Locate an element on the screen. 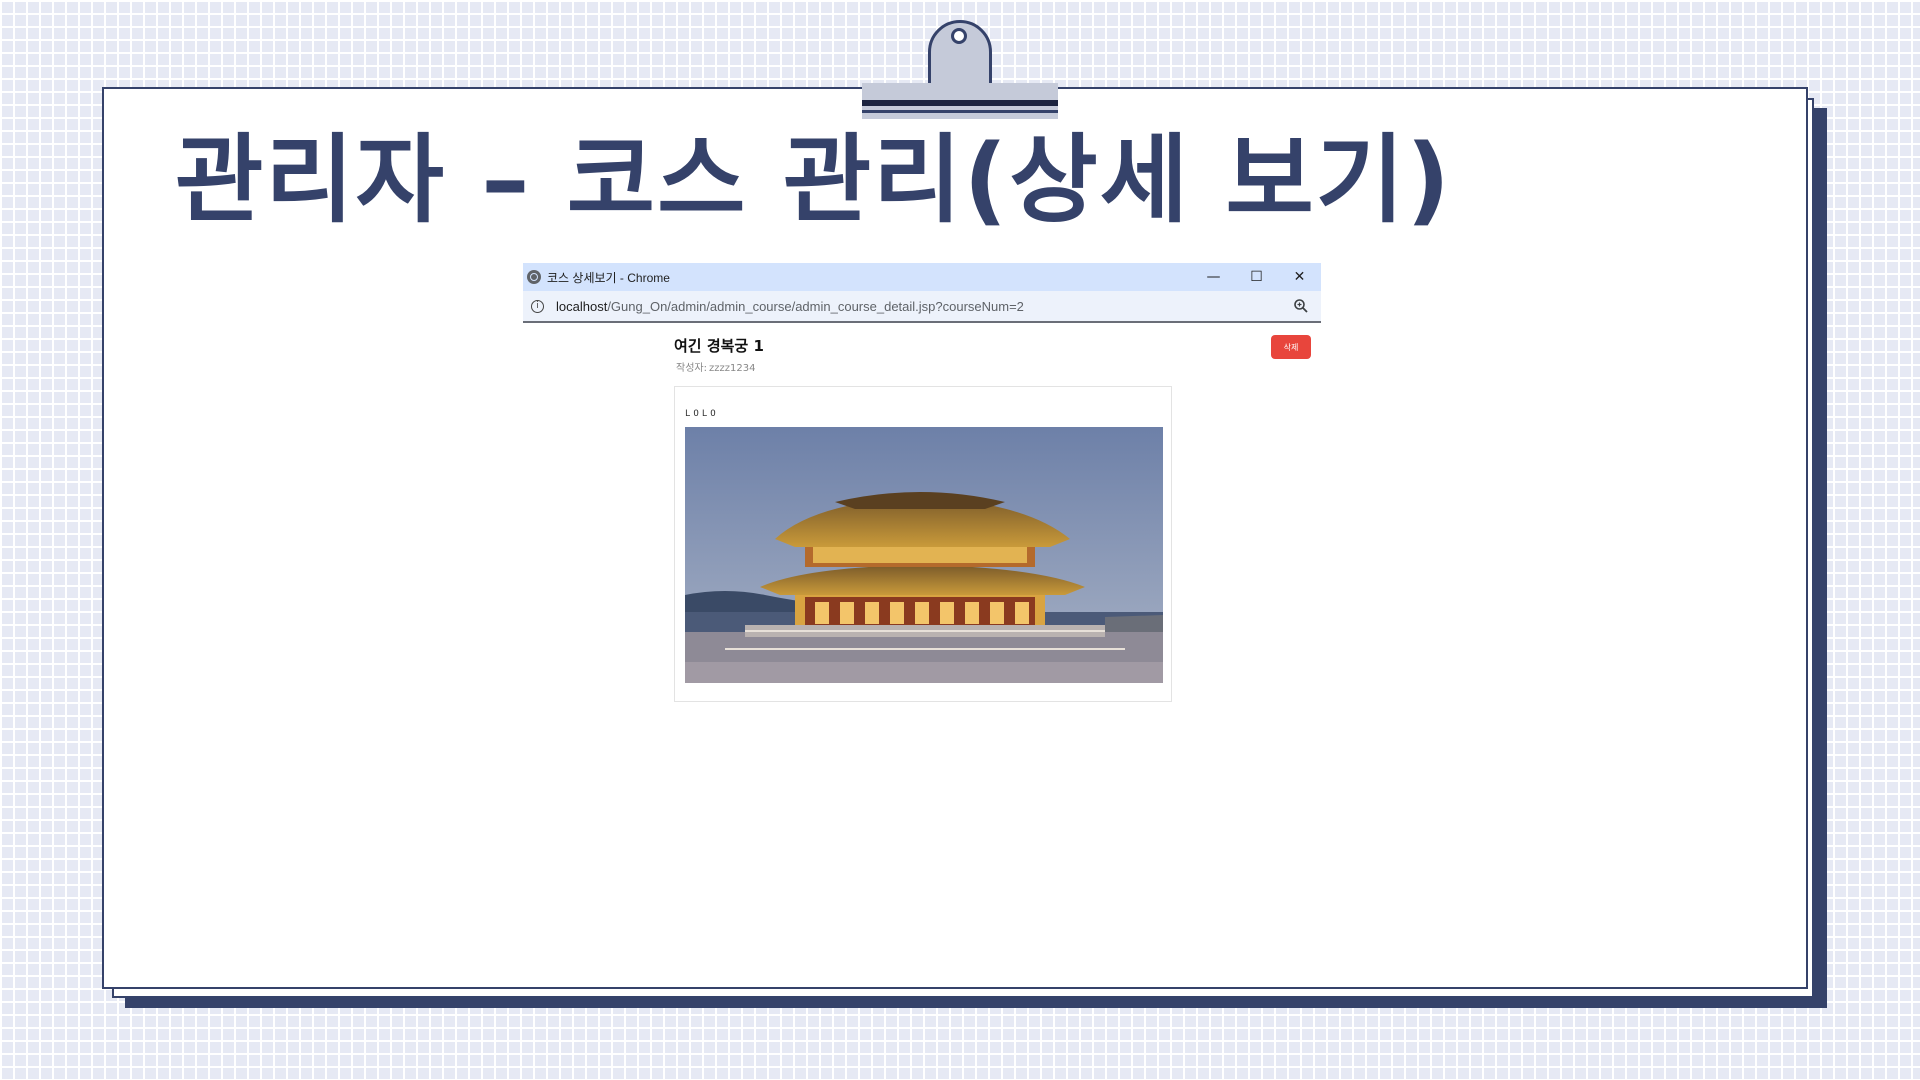 Image resolution: width=1920 pixels, height=1080 pixels. minimize-button: — is located at coordinates (1213, 277).